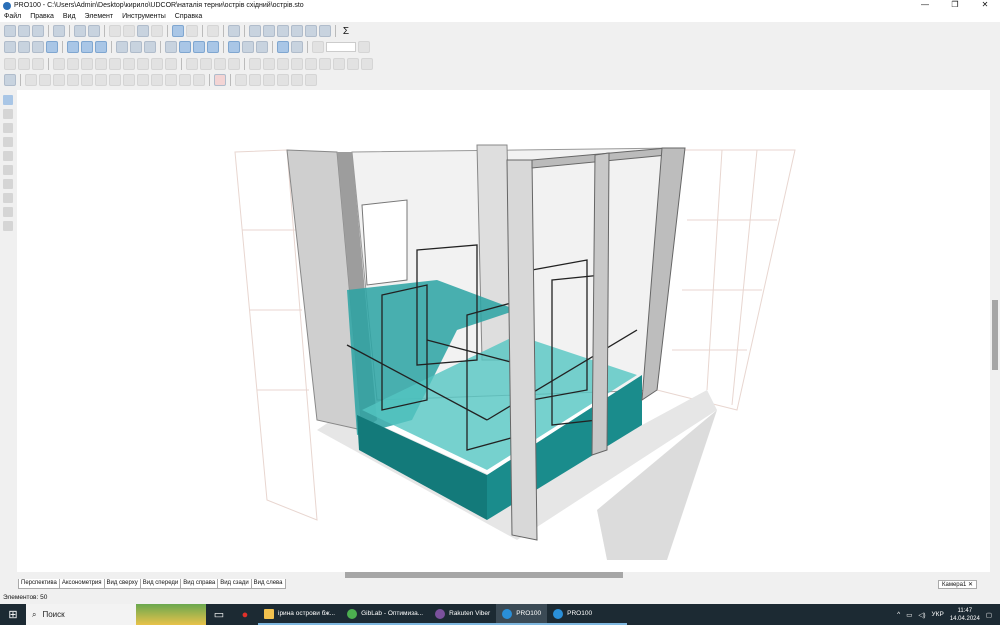 The width and height of the screenshot is (1000, 625). What do you see at coordinates (52, 47) in the screenshot?
I see `view-shaded-icon` at bounding box center [52, 47].